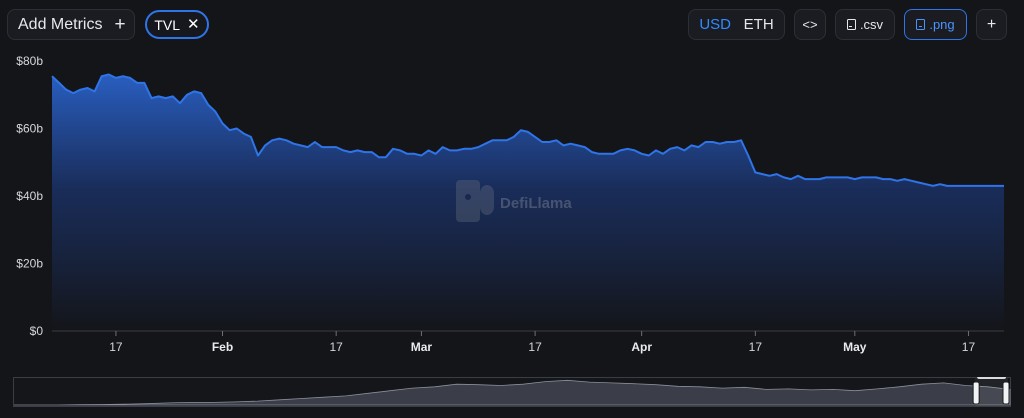  Describe the element at coordinates (512, 394) in the screenshot. I see `range-brush` at that location.